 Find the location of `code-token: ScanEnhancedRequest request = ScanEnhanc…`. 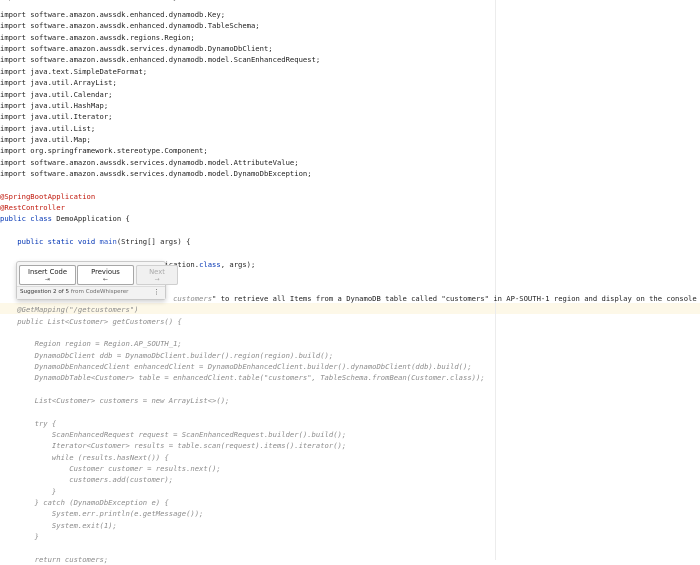

code-token: ScanEnhancedRequest request = ScanEnhanc… is located at coordinates (173, 434).